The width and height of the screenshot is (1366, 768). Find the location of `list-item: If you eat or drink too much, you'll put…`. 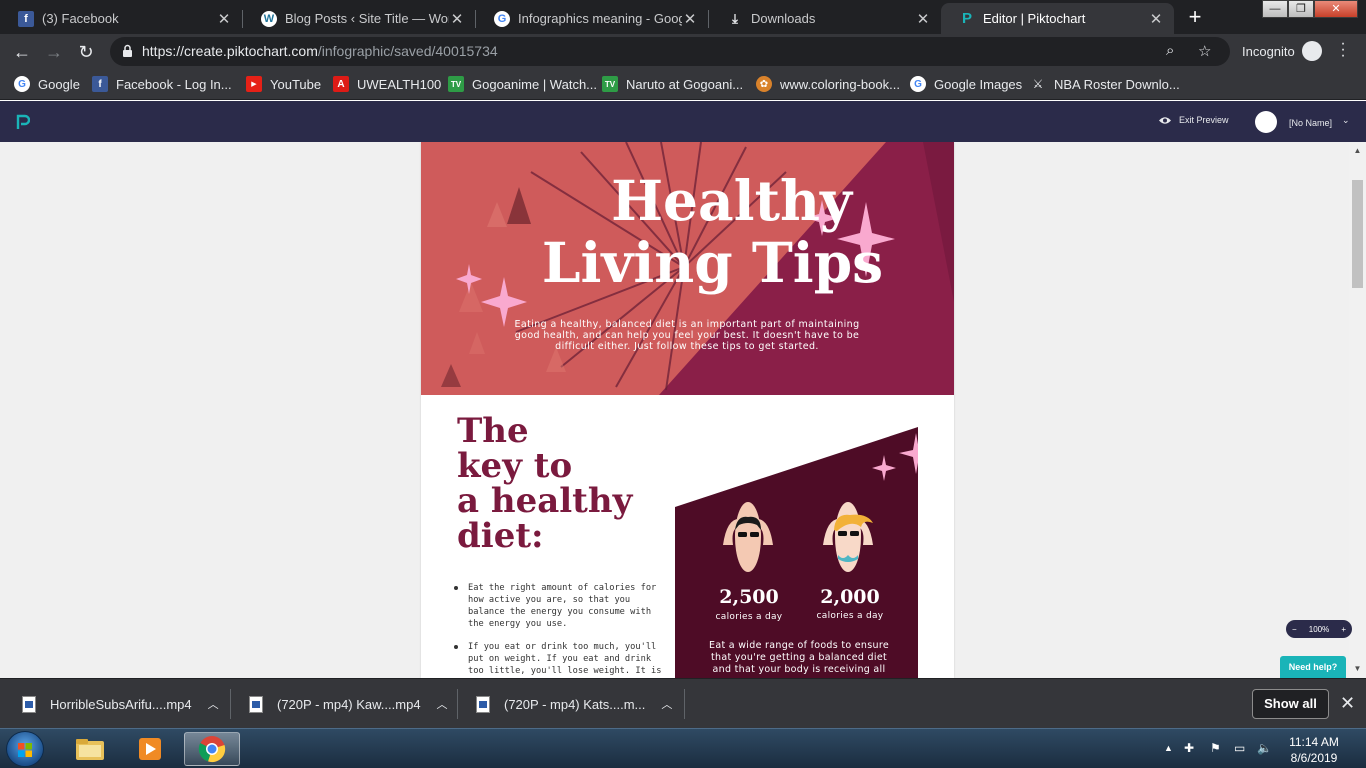

list-item: If you eat or drink too much, you'll put… is located at coordinates (558, 659).